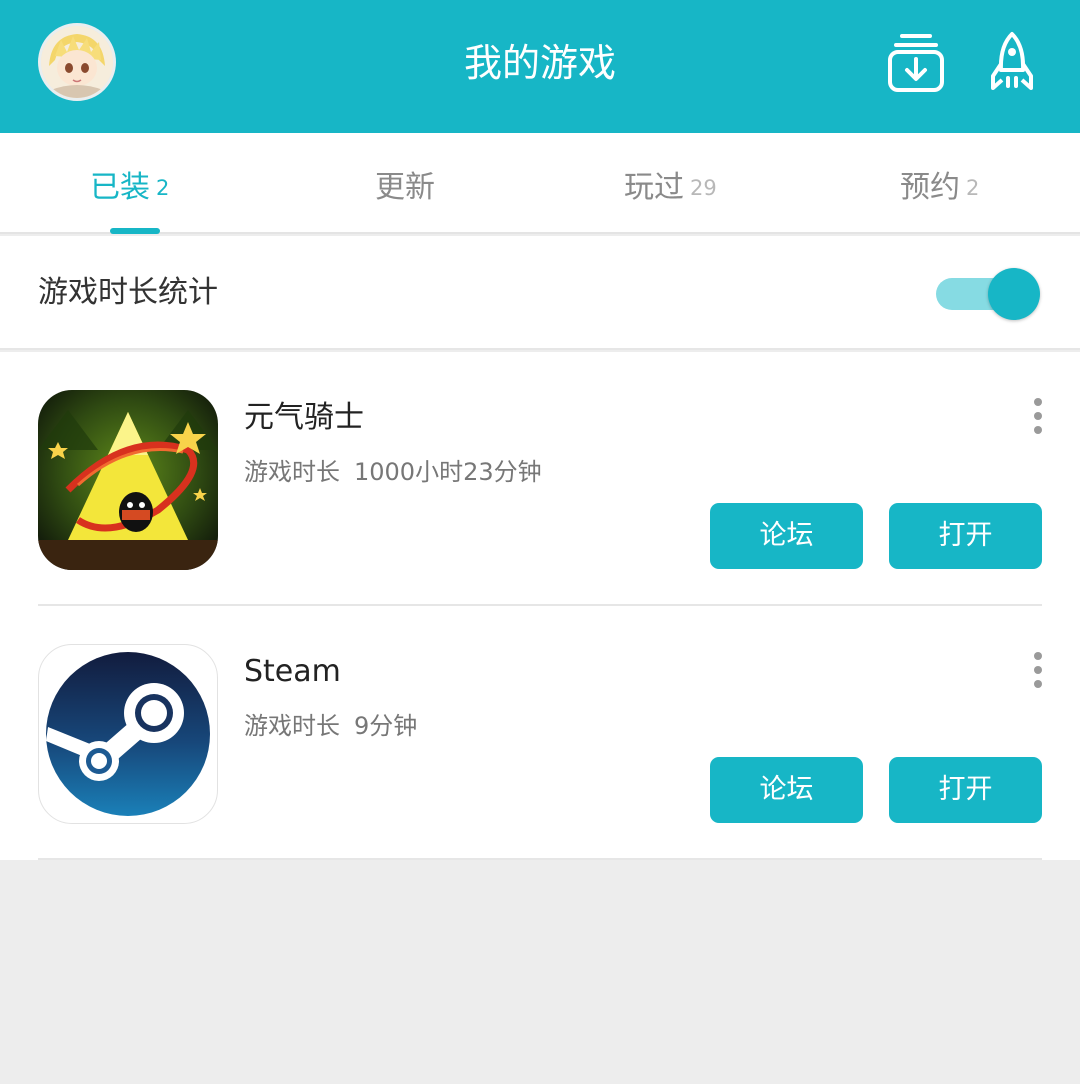 The image size is (1080, 1084). I want to click on tab-label: 已装, so click(120, 187).